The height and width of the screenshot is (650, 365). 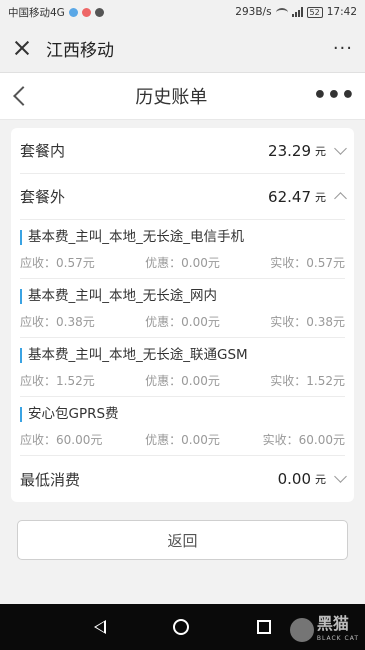 I want to click on page-more-icon: •••, so click(x=334, y=96).